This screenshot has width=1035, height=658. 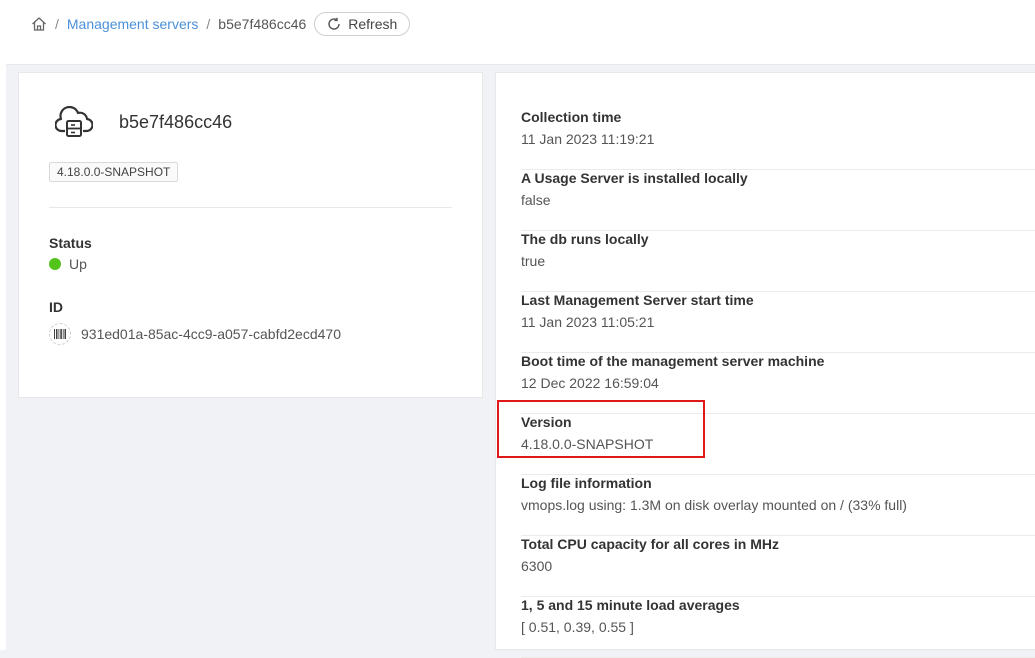 I want to click on refresh-button: Refresh, so click(x=362, y=24).